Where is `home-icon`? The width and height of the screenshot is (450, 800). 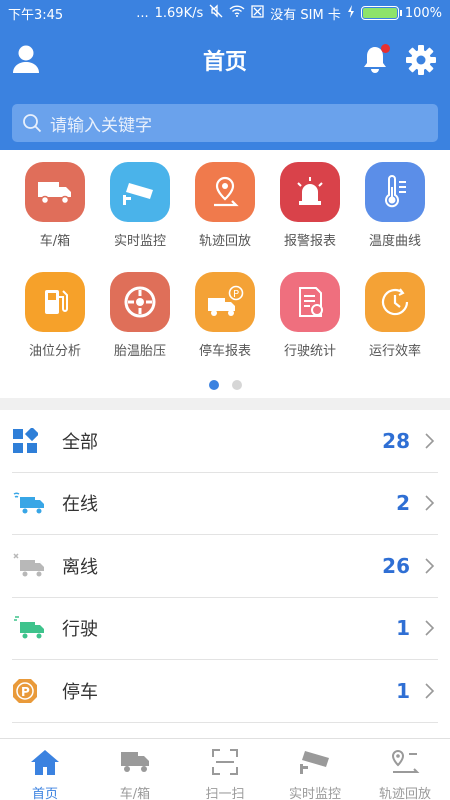 home-icon is located at coordinates (45, 762).